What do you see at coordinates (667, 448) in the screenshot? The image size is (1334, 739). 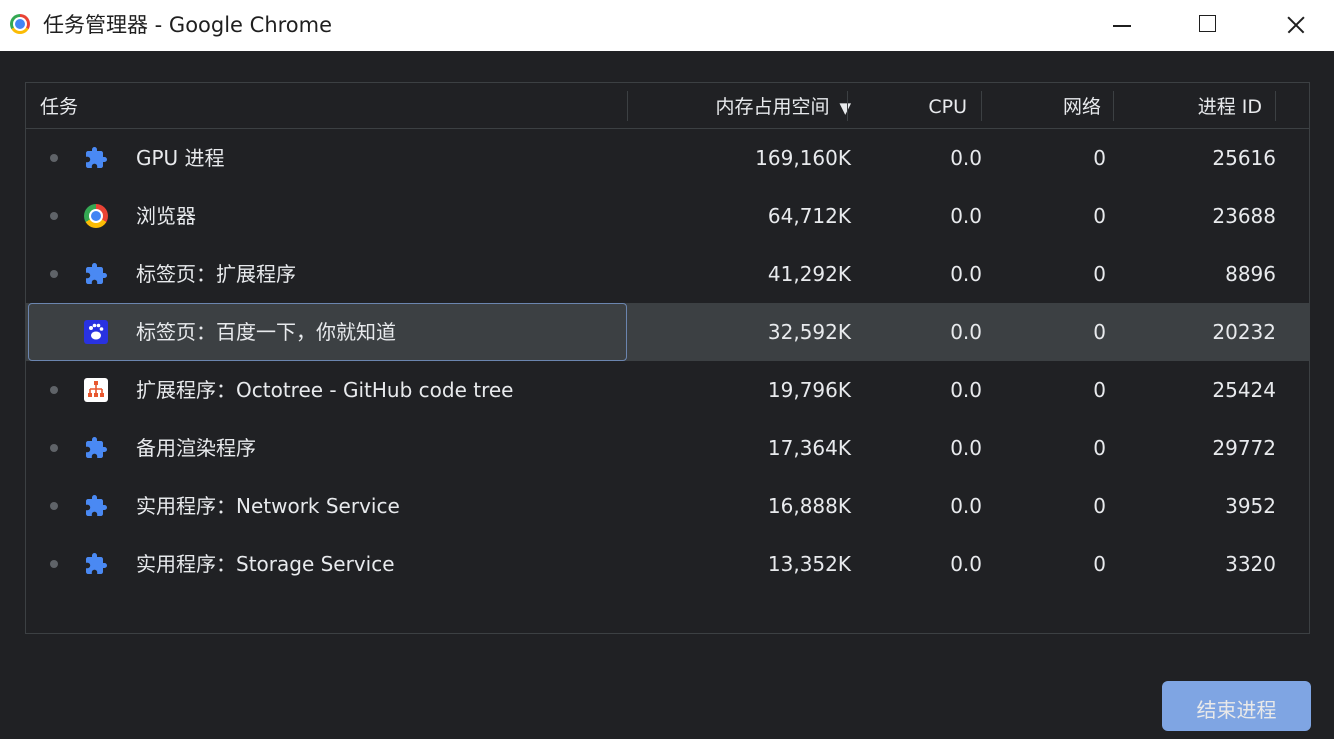 I see `table-row: 备用渲染程序 17,364K 0.0 0 29772` at bounding box center [667, 448].